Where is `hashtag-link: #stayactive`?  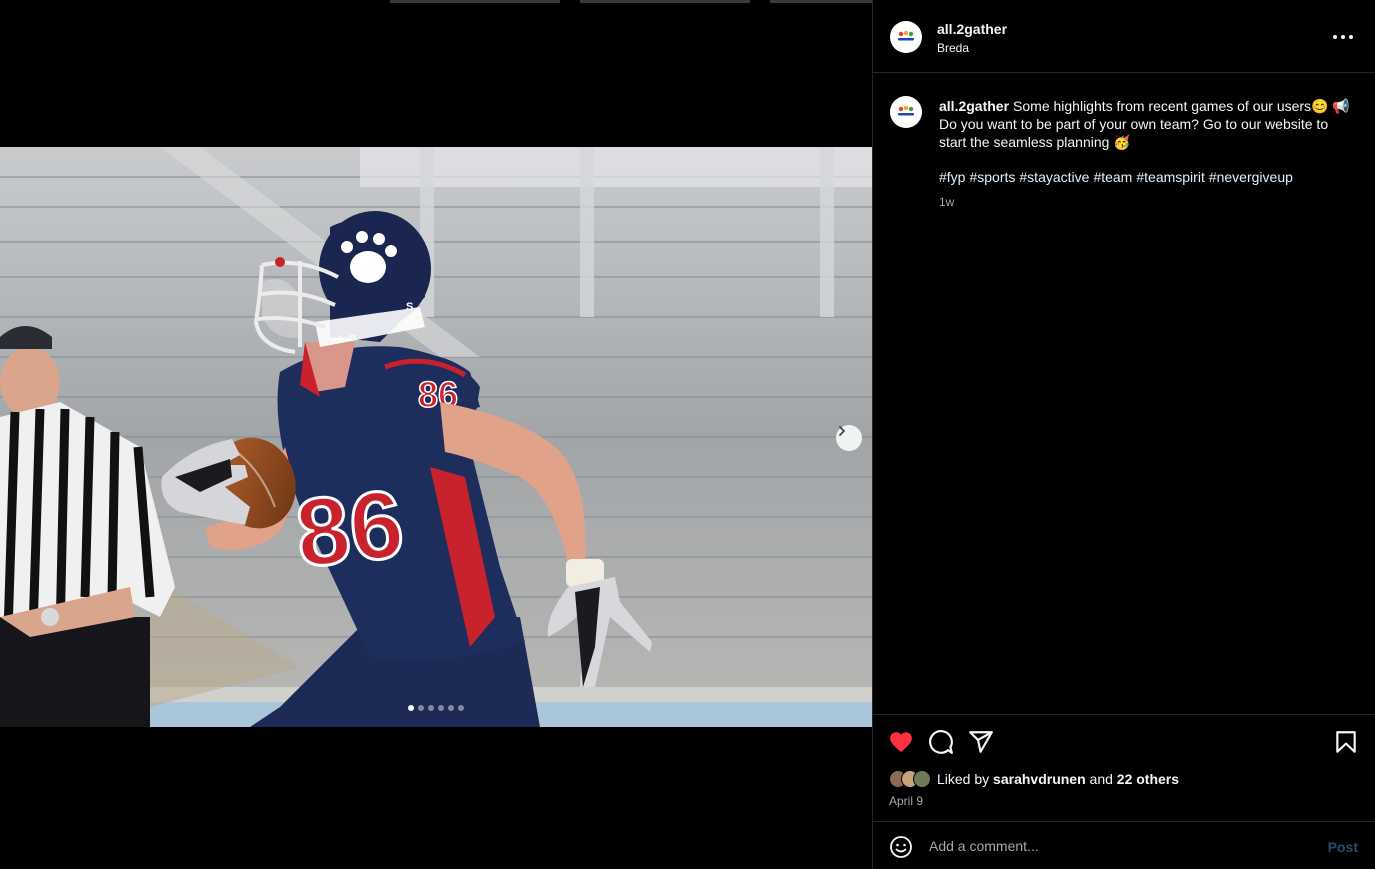
hashtag-link: #stayactive is located at coordinates (1054, 177).